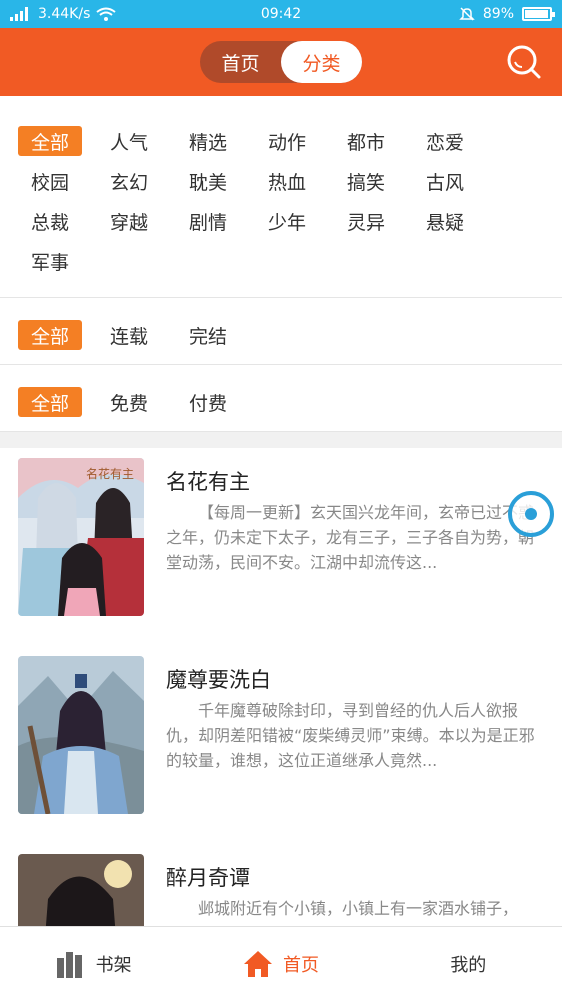 This screenshot has height=1000, width=562. Describe the element at coordinates (281, 331) in the screenshot. I see `status-filter: 全部 连载 完结` at that location.